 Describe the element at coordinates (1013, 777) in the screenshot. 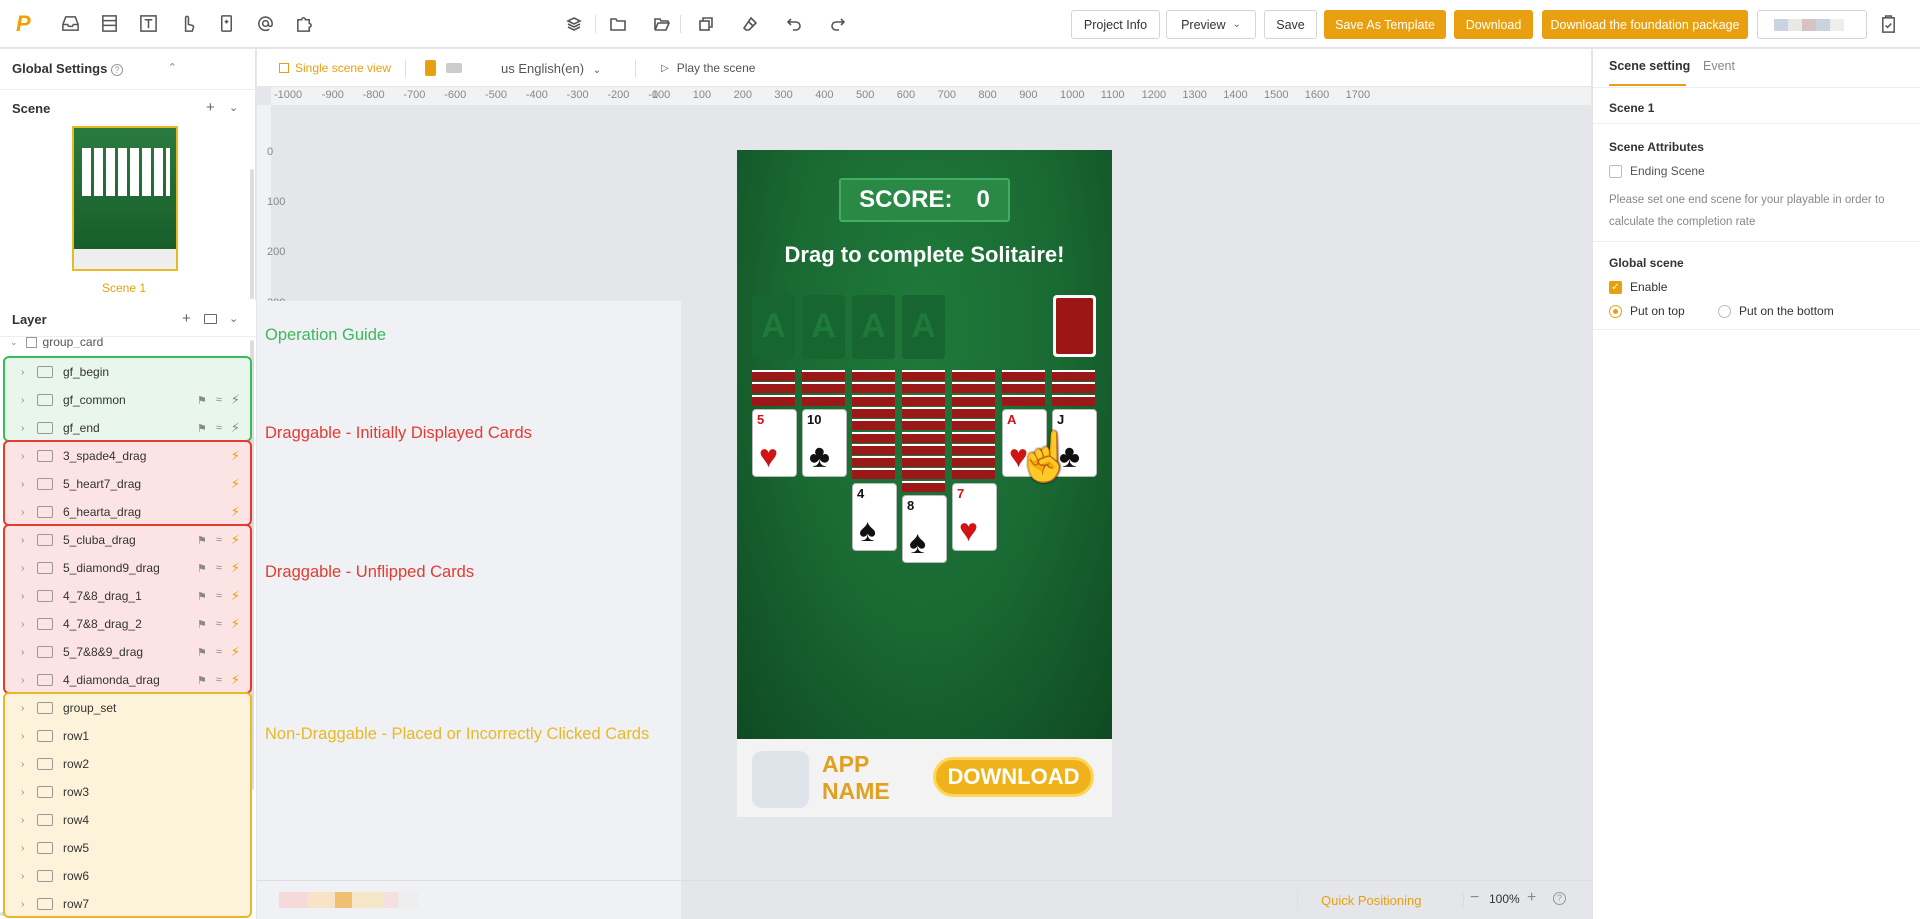

I see `banner-download-button: DOWNLOAD` at that location.